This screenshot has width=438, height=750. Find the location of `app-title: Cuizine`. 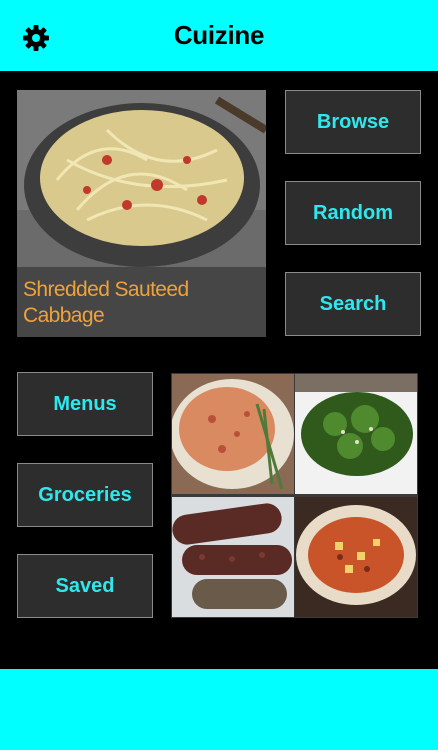

app-title: Cuizine is located at coordinates (219, 35).